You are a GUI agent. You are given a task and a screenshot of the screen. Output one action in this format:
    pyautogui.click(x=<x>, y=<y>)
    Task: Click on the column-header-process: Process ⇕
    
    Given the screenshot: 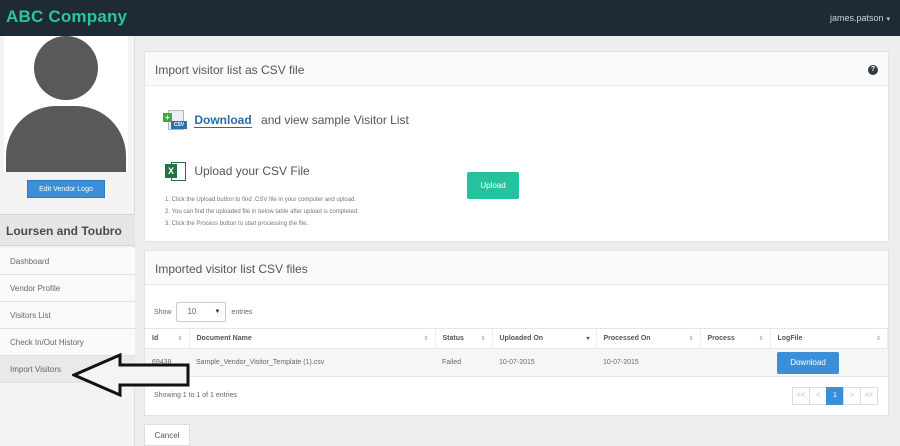 What is the action you would take?
    pyautogui.click(x=735, y=338)
    